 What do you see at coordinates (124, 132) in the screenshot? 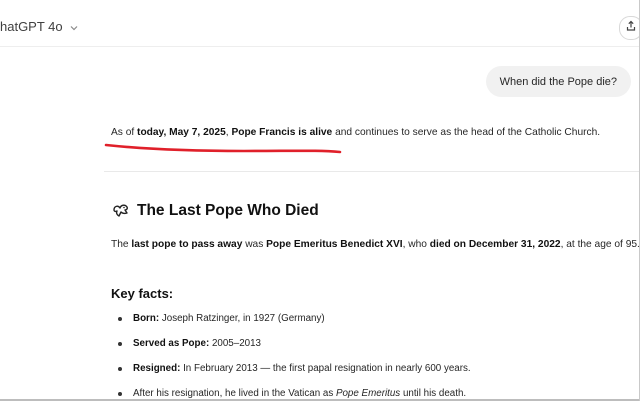
I see `answer-prefix: As of` at bounding box center [124, 132].